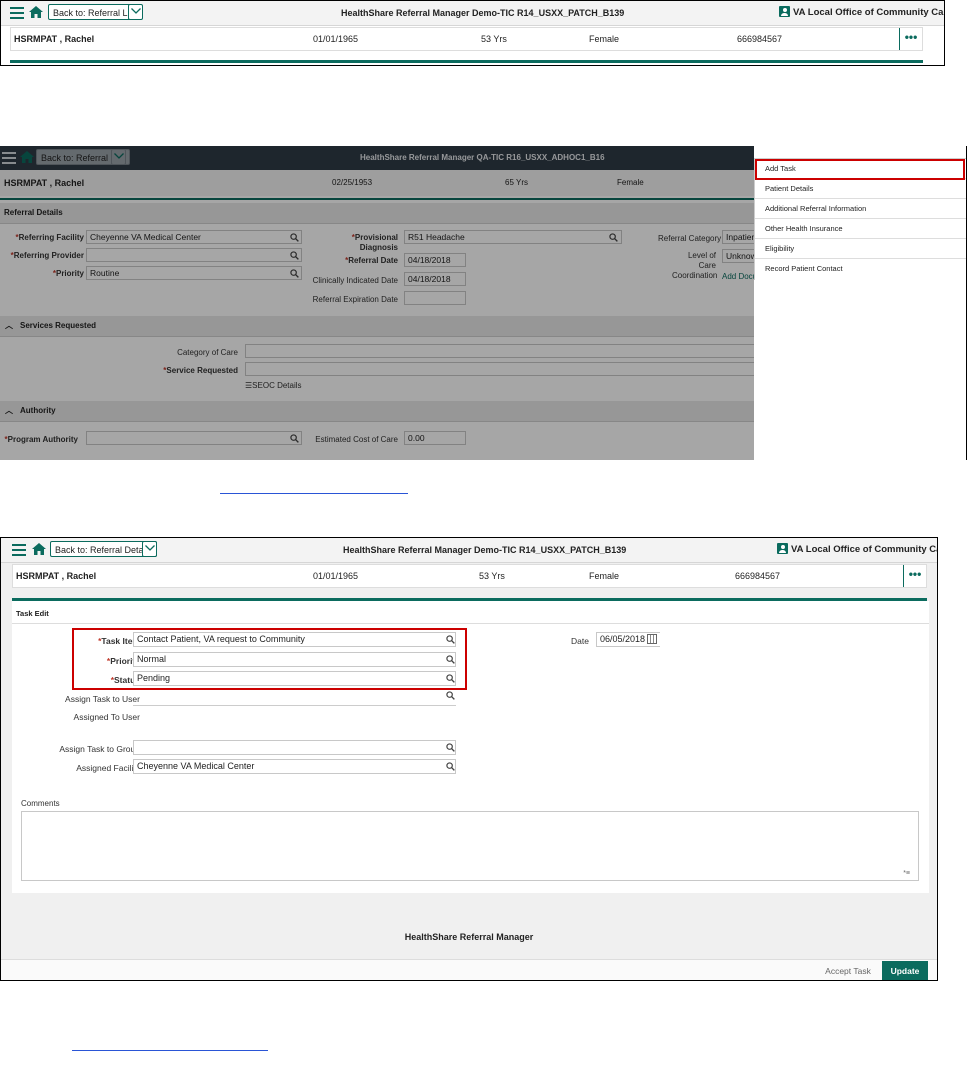  Describe the element at coordinates (102, 699) in the screenshot. I see `assign-task-to-user-label: Assign Task to User` at that location.